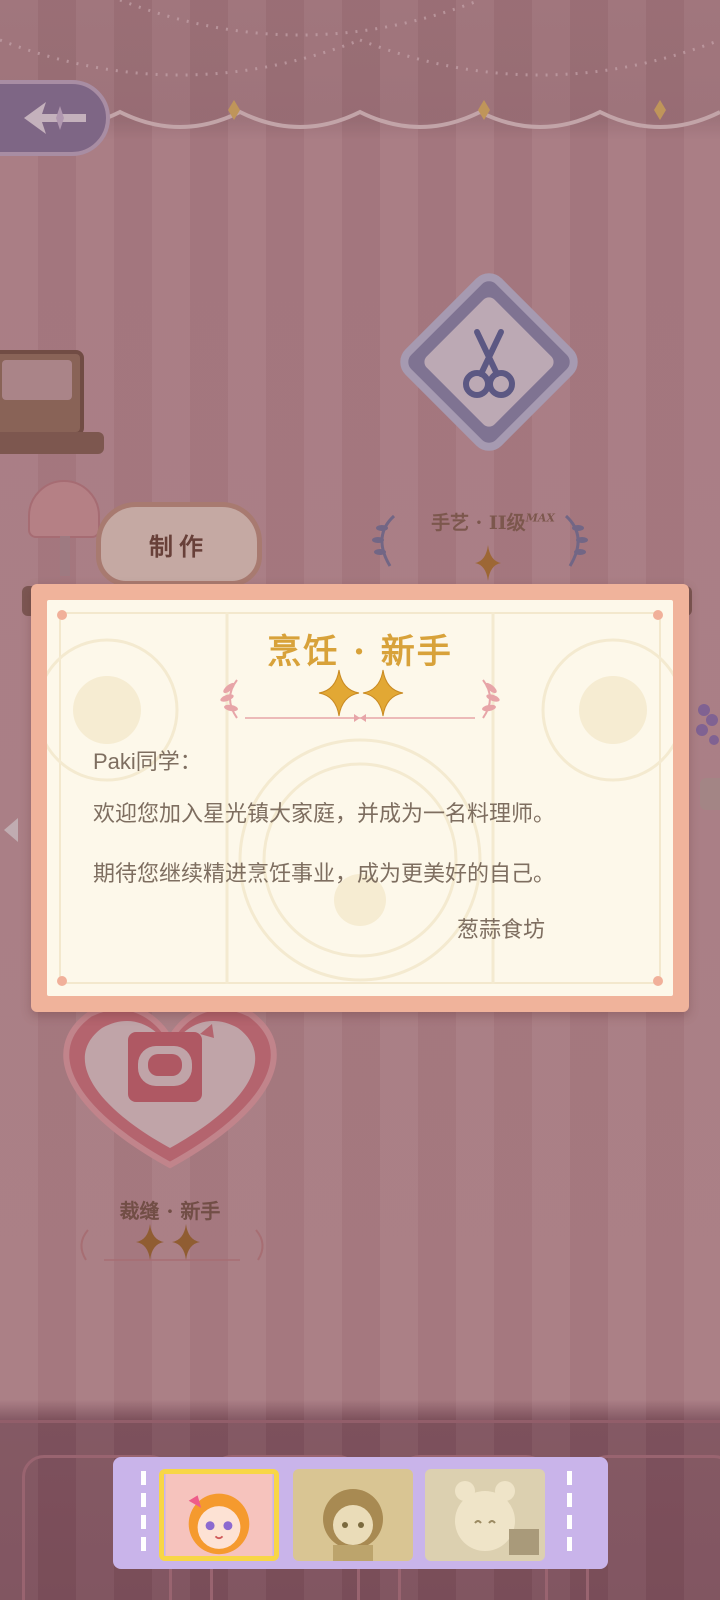 Image resolution: width=720 pixels, height=1600 pixels. What do you see at coordinates (500, 929) in the screenshot?
I see `letter-signature: 葱蒜食坊` at bounding box center [500, 929].